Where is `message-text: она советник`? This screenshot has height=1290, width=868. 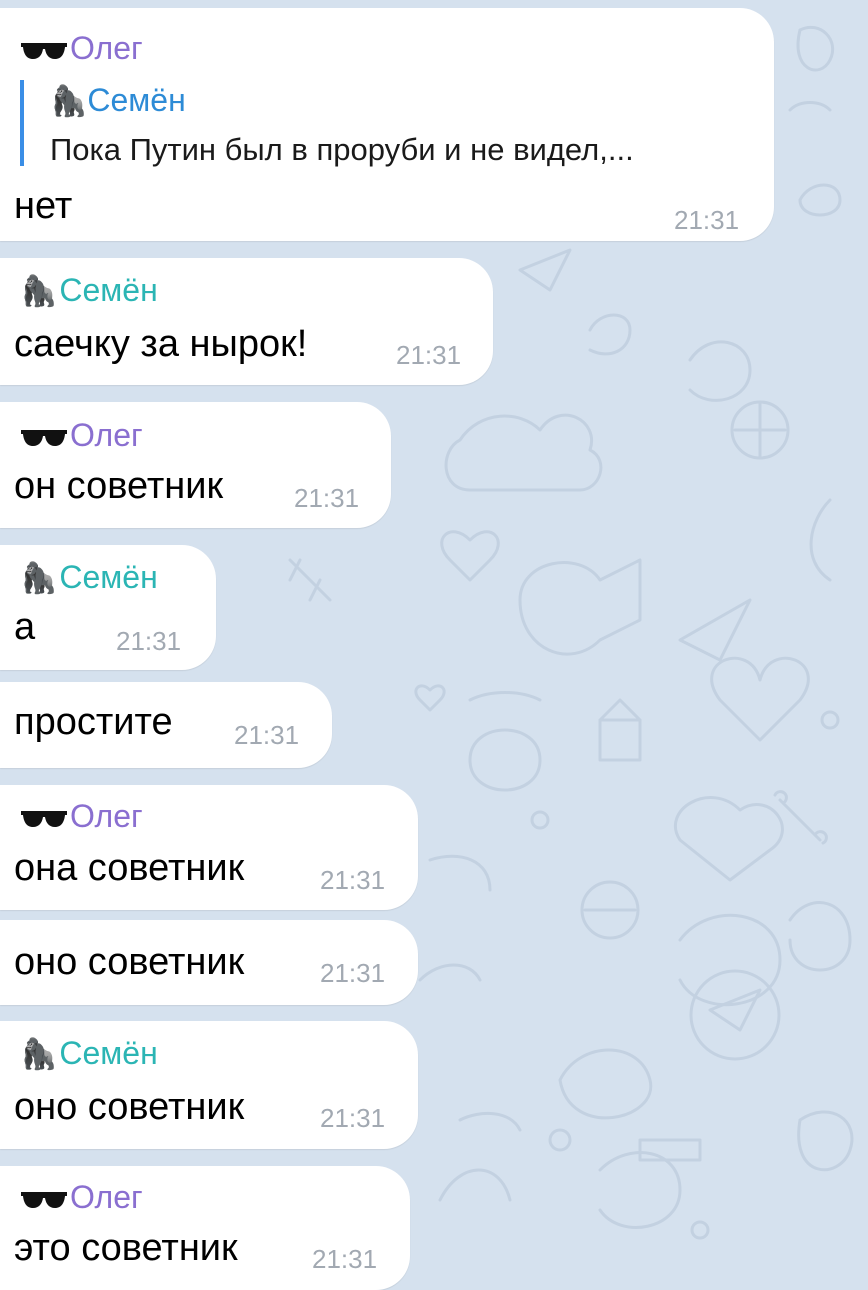
message-text: она советник is located at coordinates (129, 868).